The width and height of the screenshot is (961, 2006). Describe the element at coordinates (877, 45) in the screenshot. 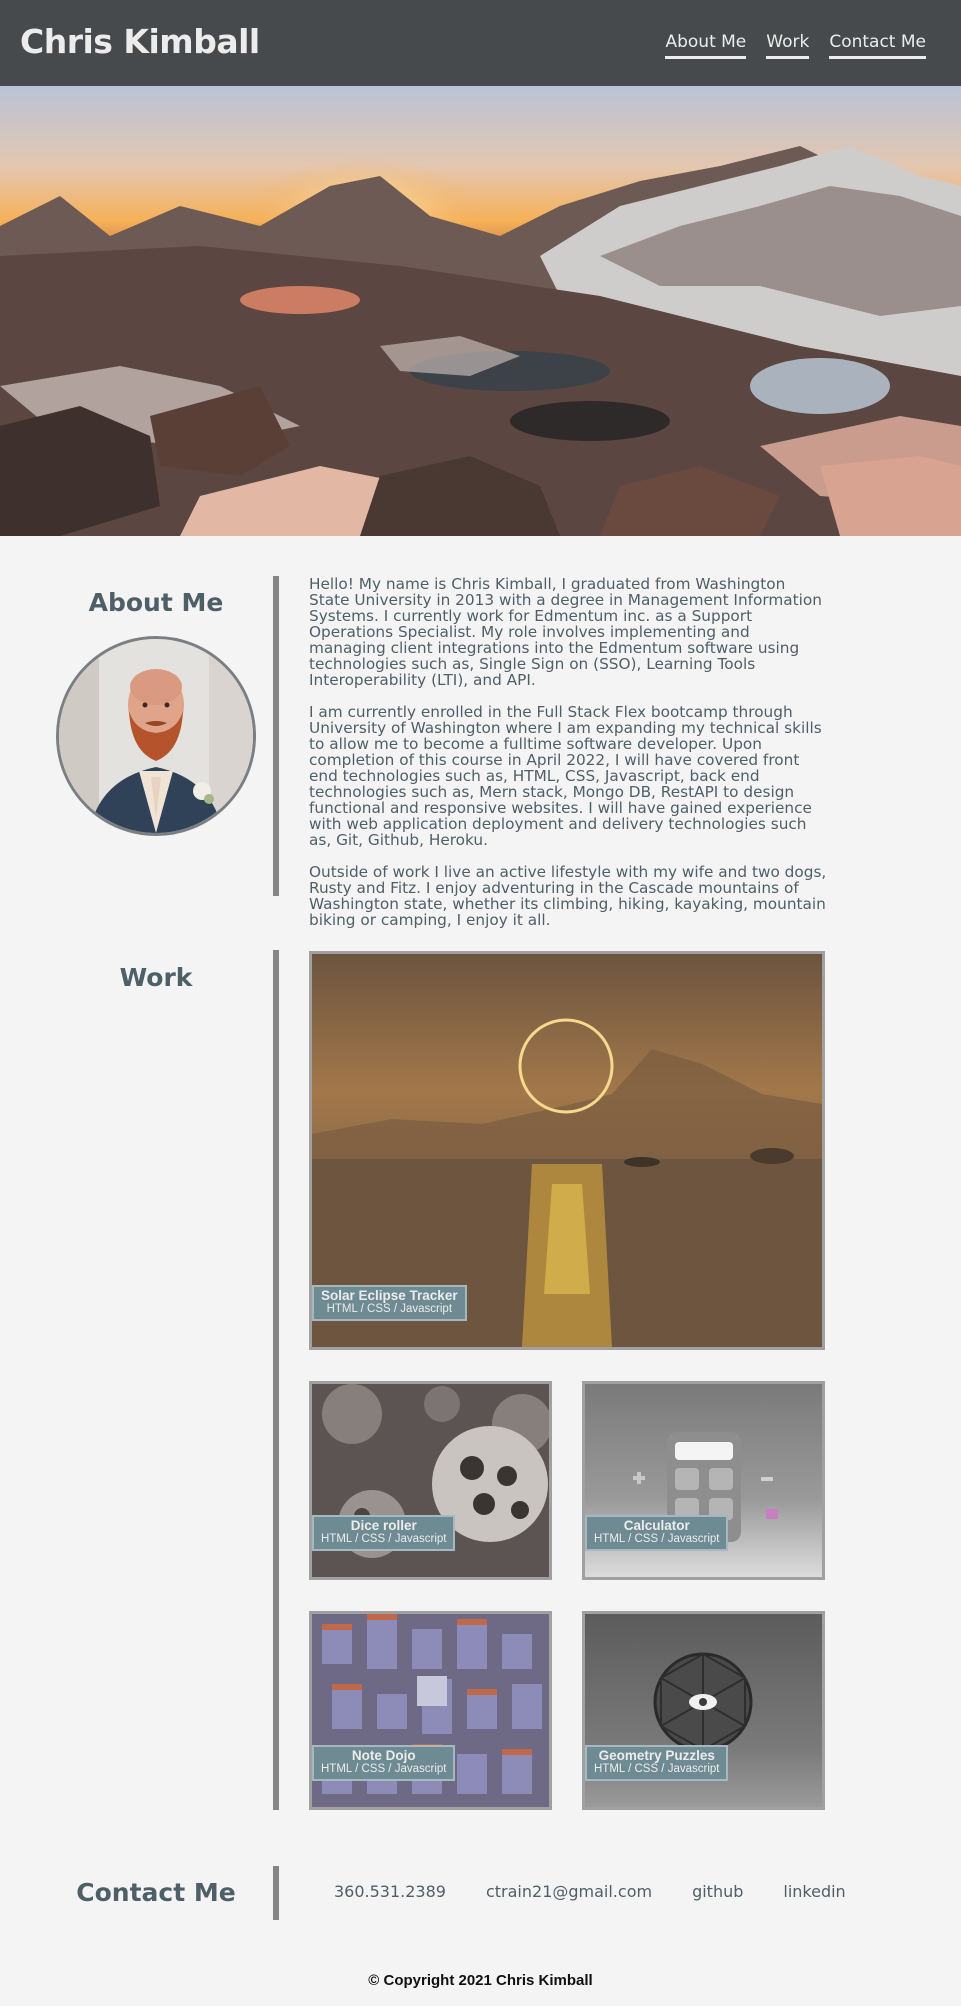

I see `nav-contact-me: Contact Me` at that location.